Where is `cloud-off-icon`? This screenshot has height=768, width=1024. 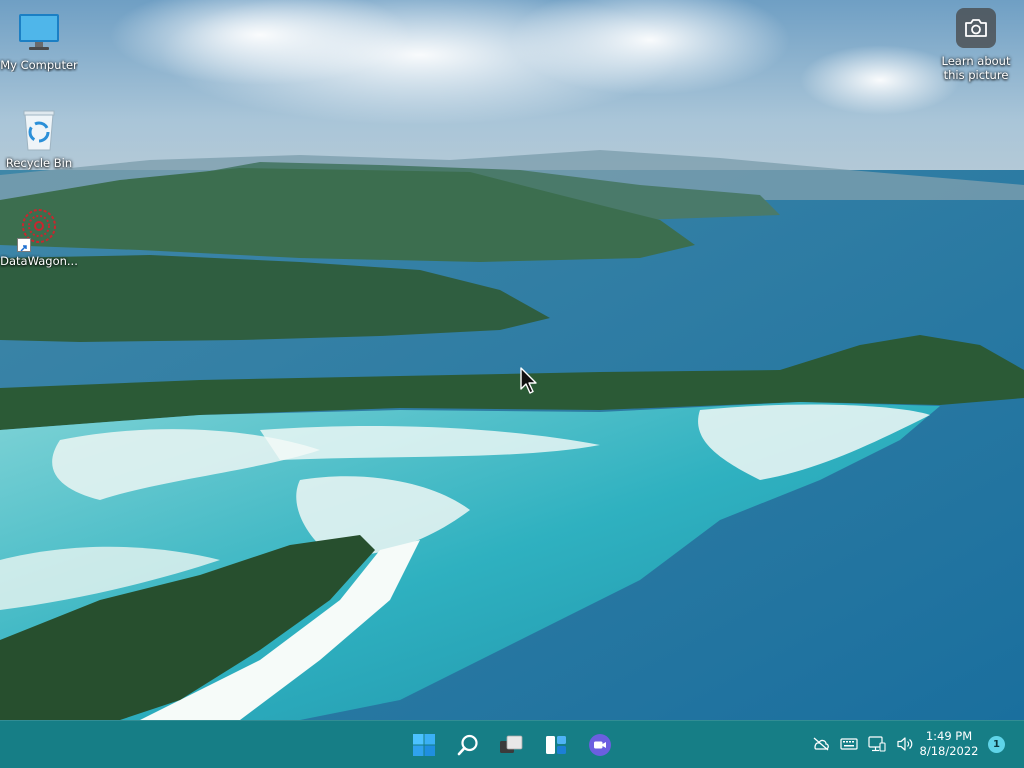 cloud-off-icon is located at coordinates (821, 744).